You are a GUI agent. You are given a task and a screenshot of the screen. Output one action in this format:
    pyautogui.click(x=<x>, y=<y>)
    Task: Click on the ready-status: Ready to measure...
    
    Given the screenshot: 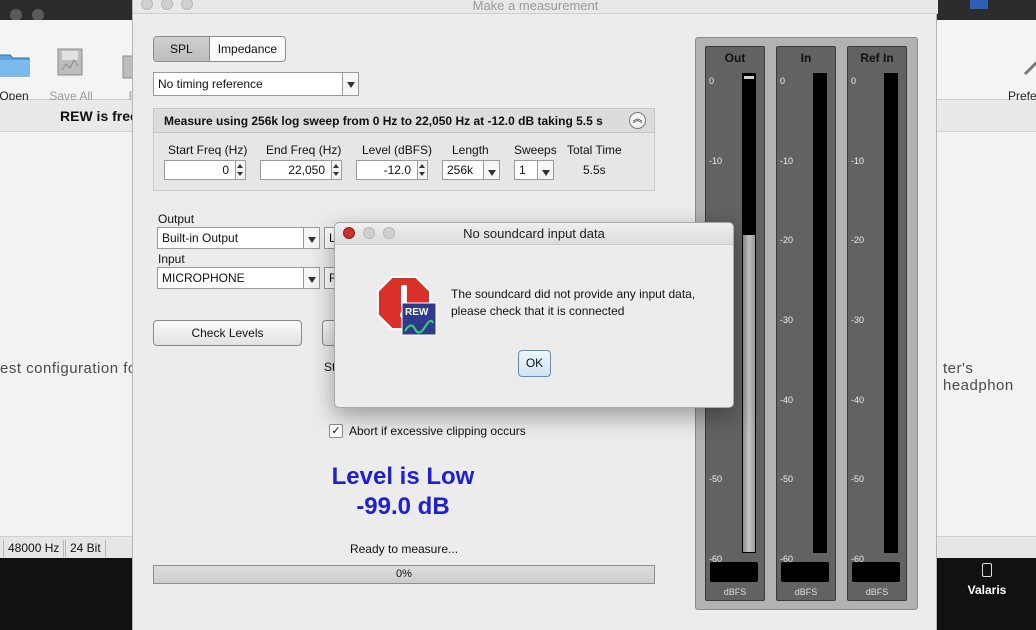 What is the action you would take?
    pyautogui.click(x=404, y=549)
    